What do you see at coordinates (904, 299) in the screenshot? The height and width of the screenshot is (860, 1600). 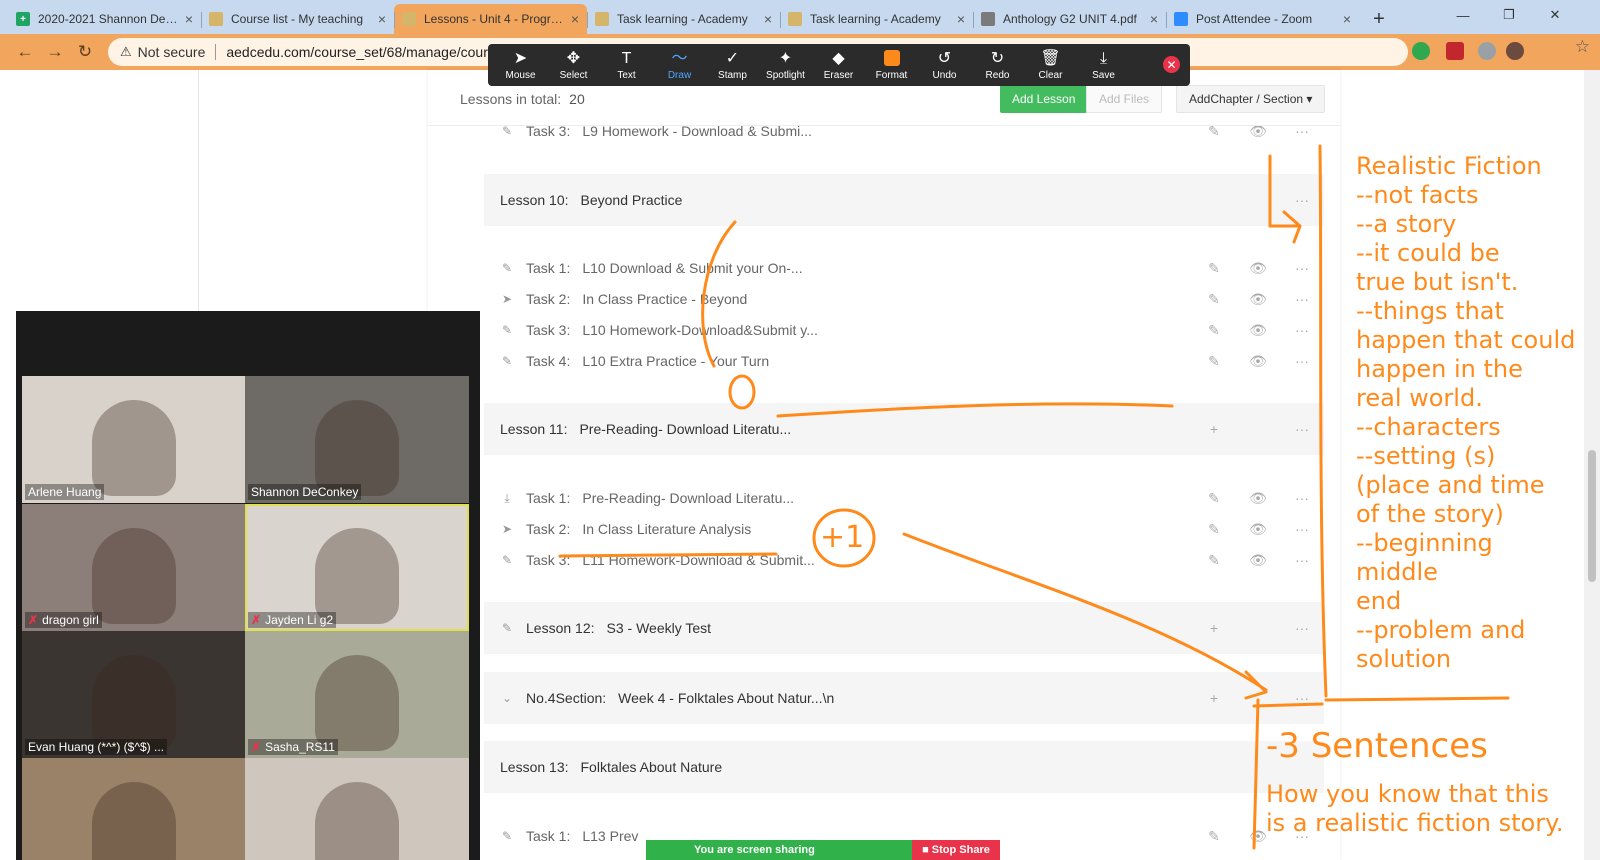 I see `task-row: ➤ Task 2: In Class Practice - Beyond ✎ 👁 ···` at bounding box center [904, 299].